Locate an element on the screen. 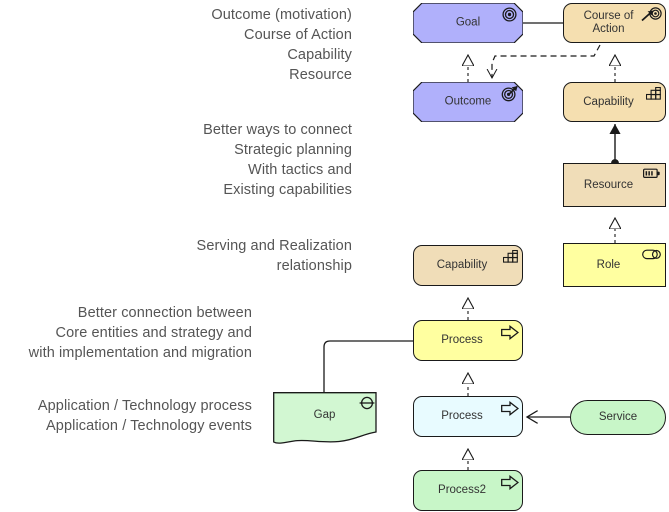  node-process-business: Process is located at coordinates (468, 340).